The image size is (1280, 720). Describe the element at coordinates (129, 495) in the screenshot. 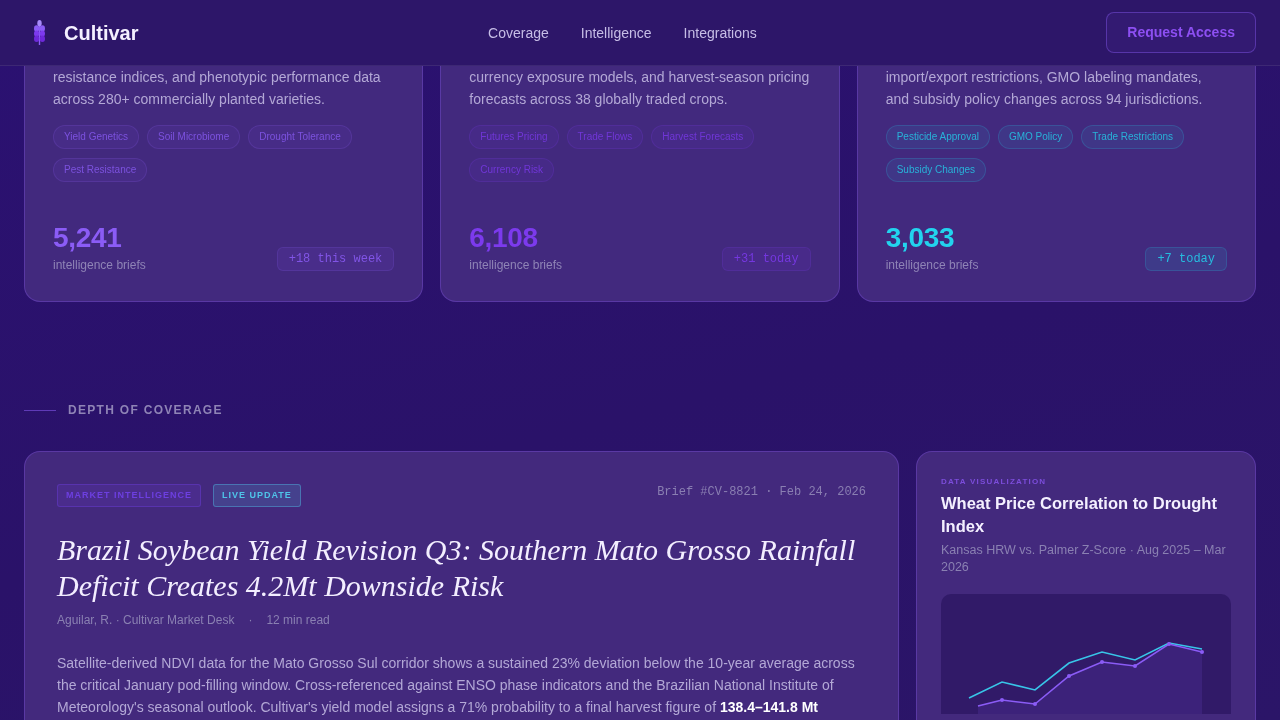

I see `category-label: MARKET INTELLIGENCE` at that location.